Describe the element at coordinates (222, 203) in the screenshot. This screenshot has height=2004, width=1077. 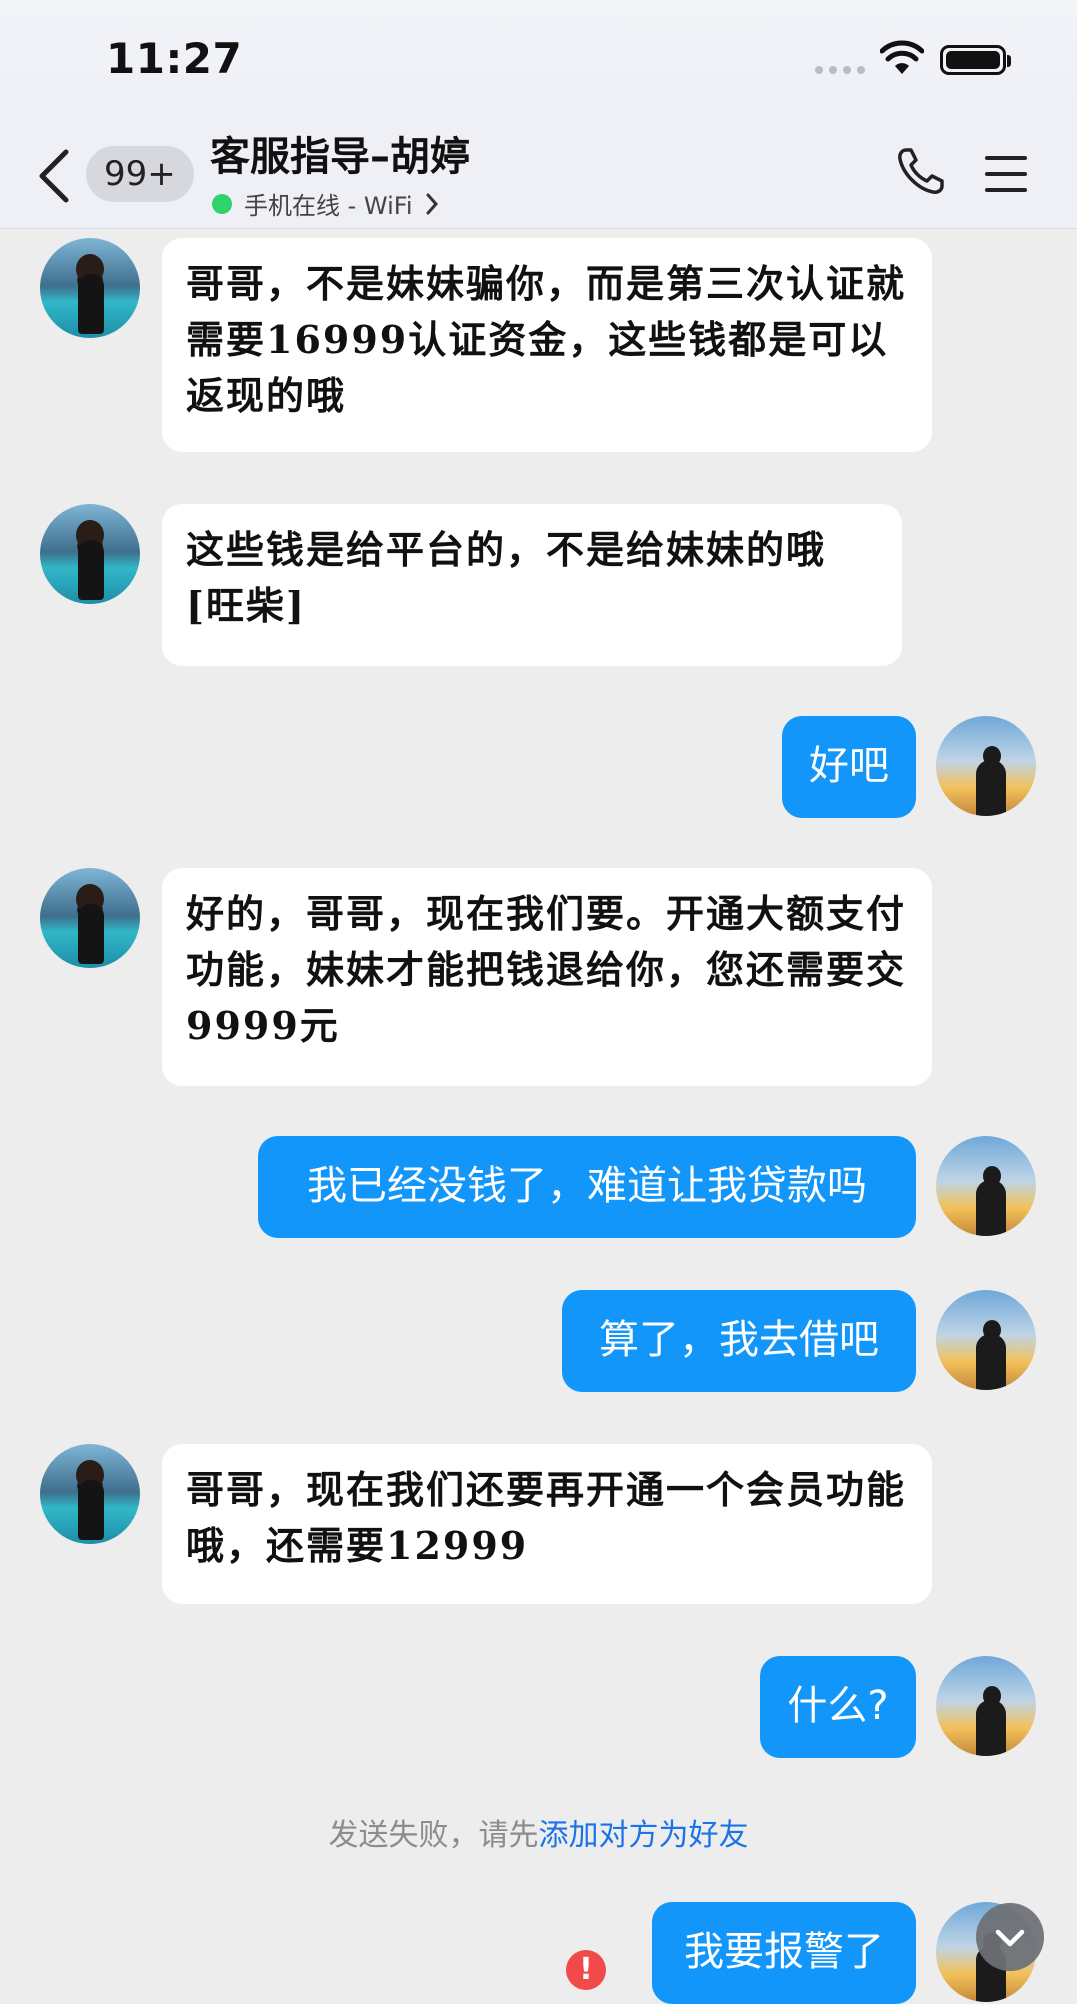
I see `online-dot-icon` at that location.